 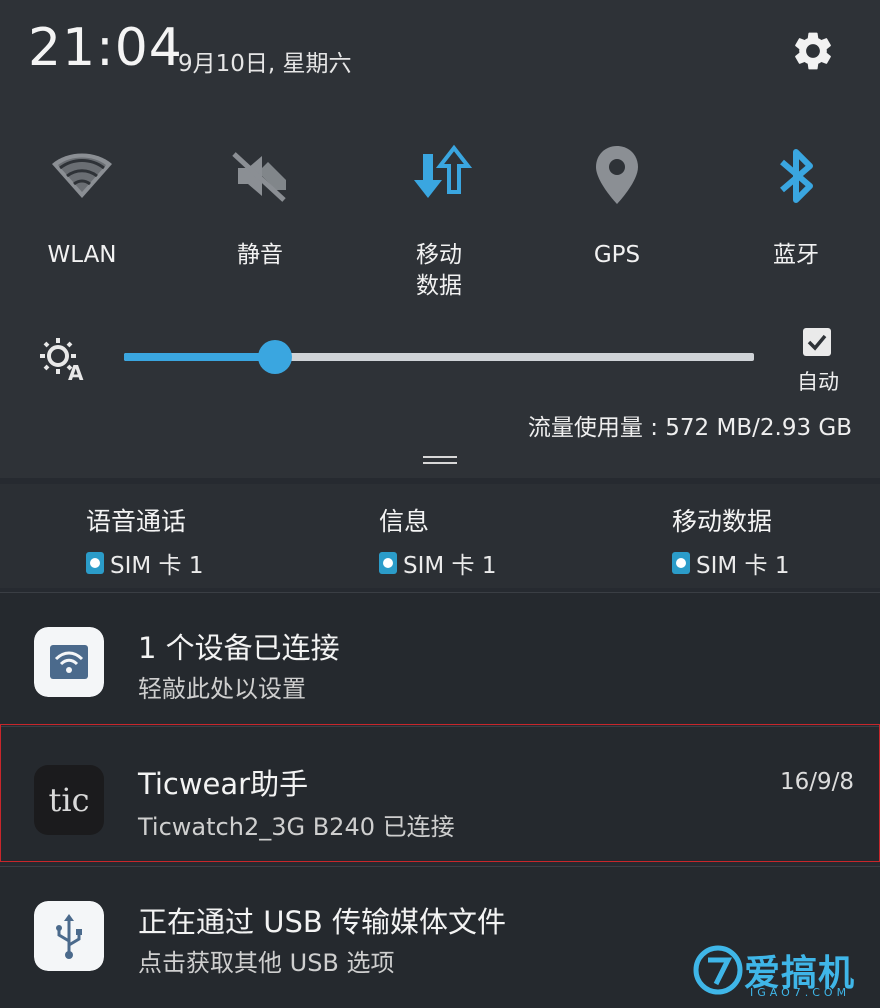 I want to click on notification-text: 点击获取其他 USB 选项, so click(x=266, y=963).